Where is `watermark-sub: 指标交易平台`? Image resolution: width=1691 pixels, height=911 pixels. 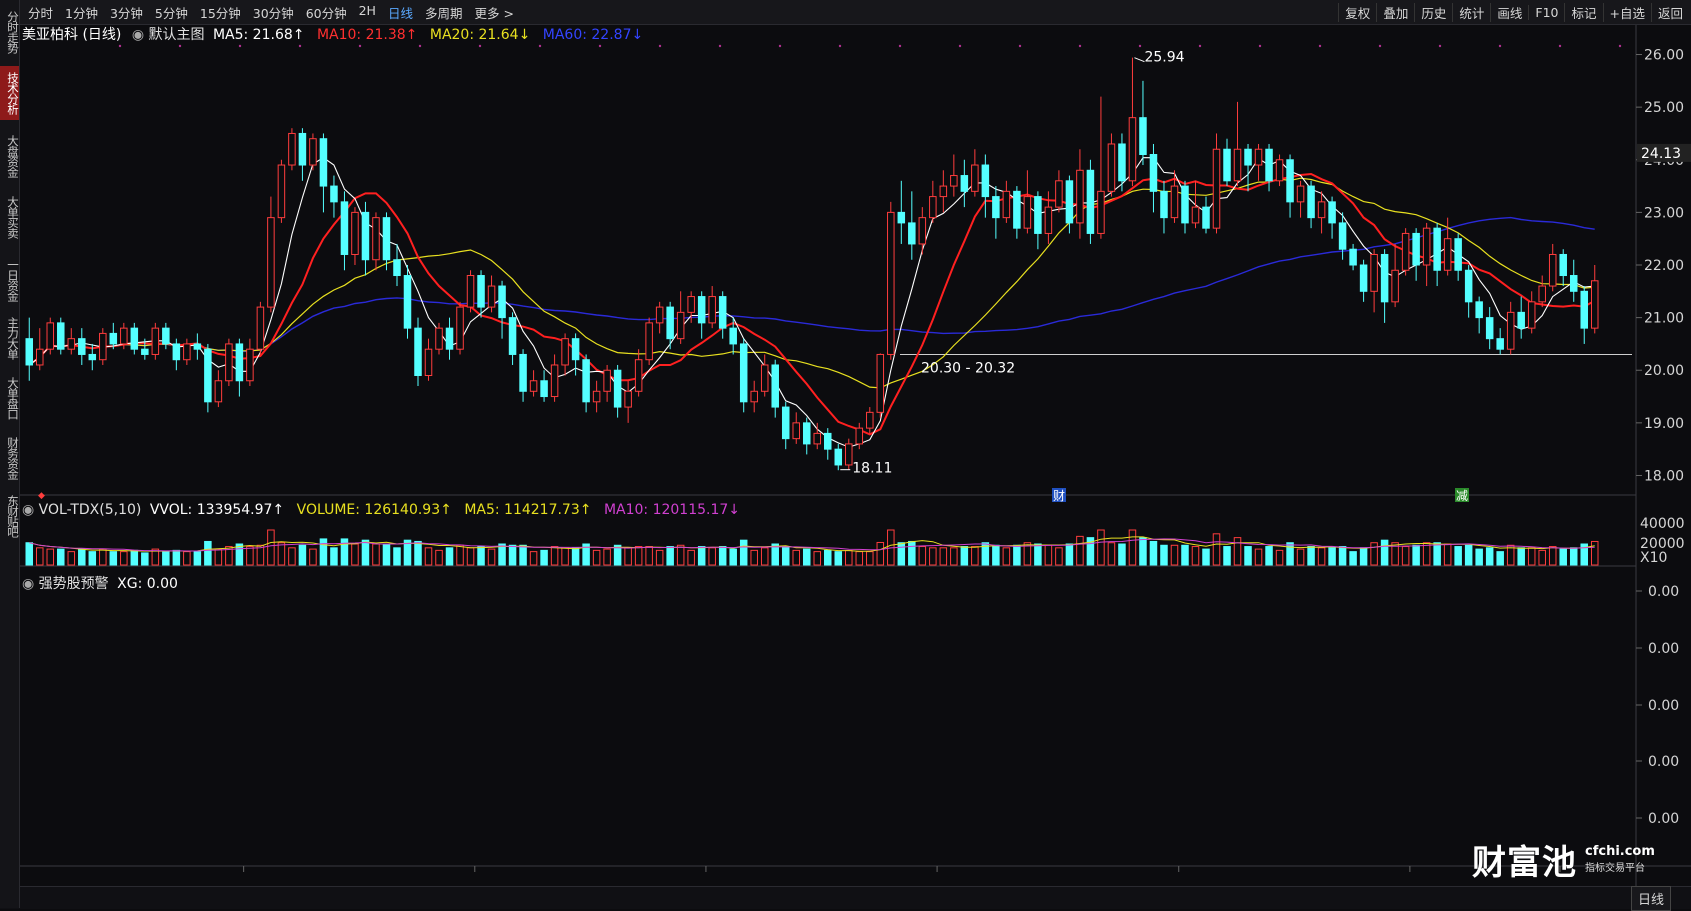
watermark-sub: 指标交易平台 is located at coordinates (1615, 868).